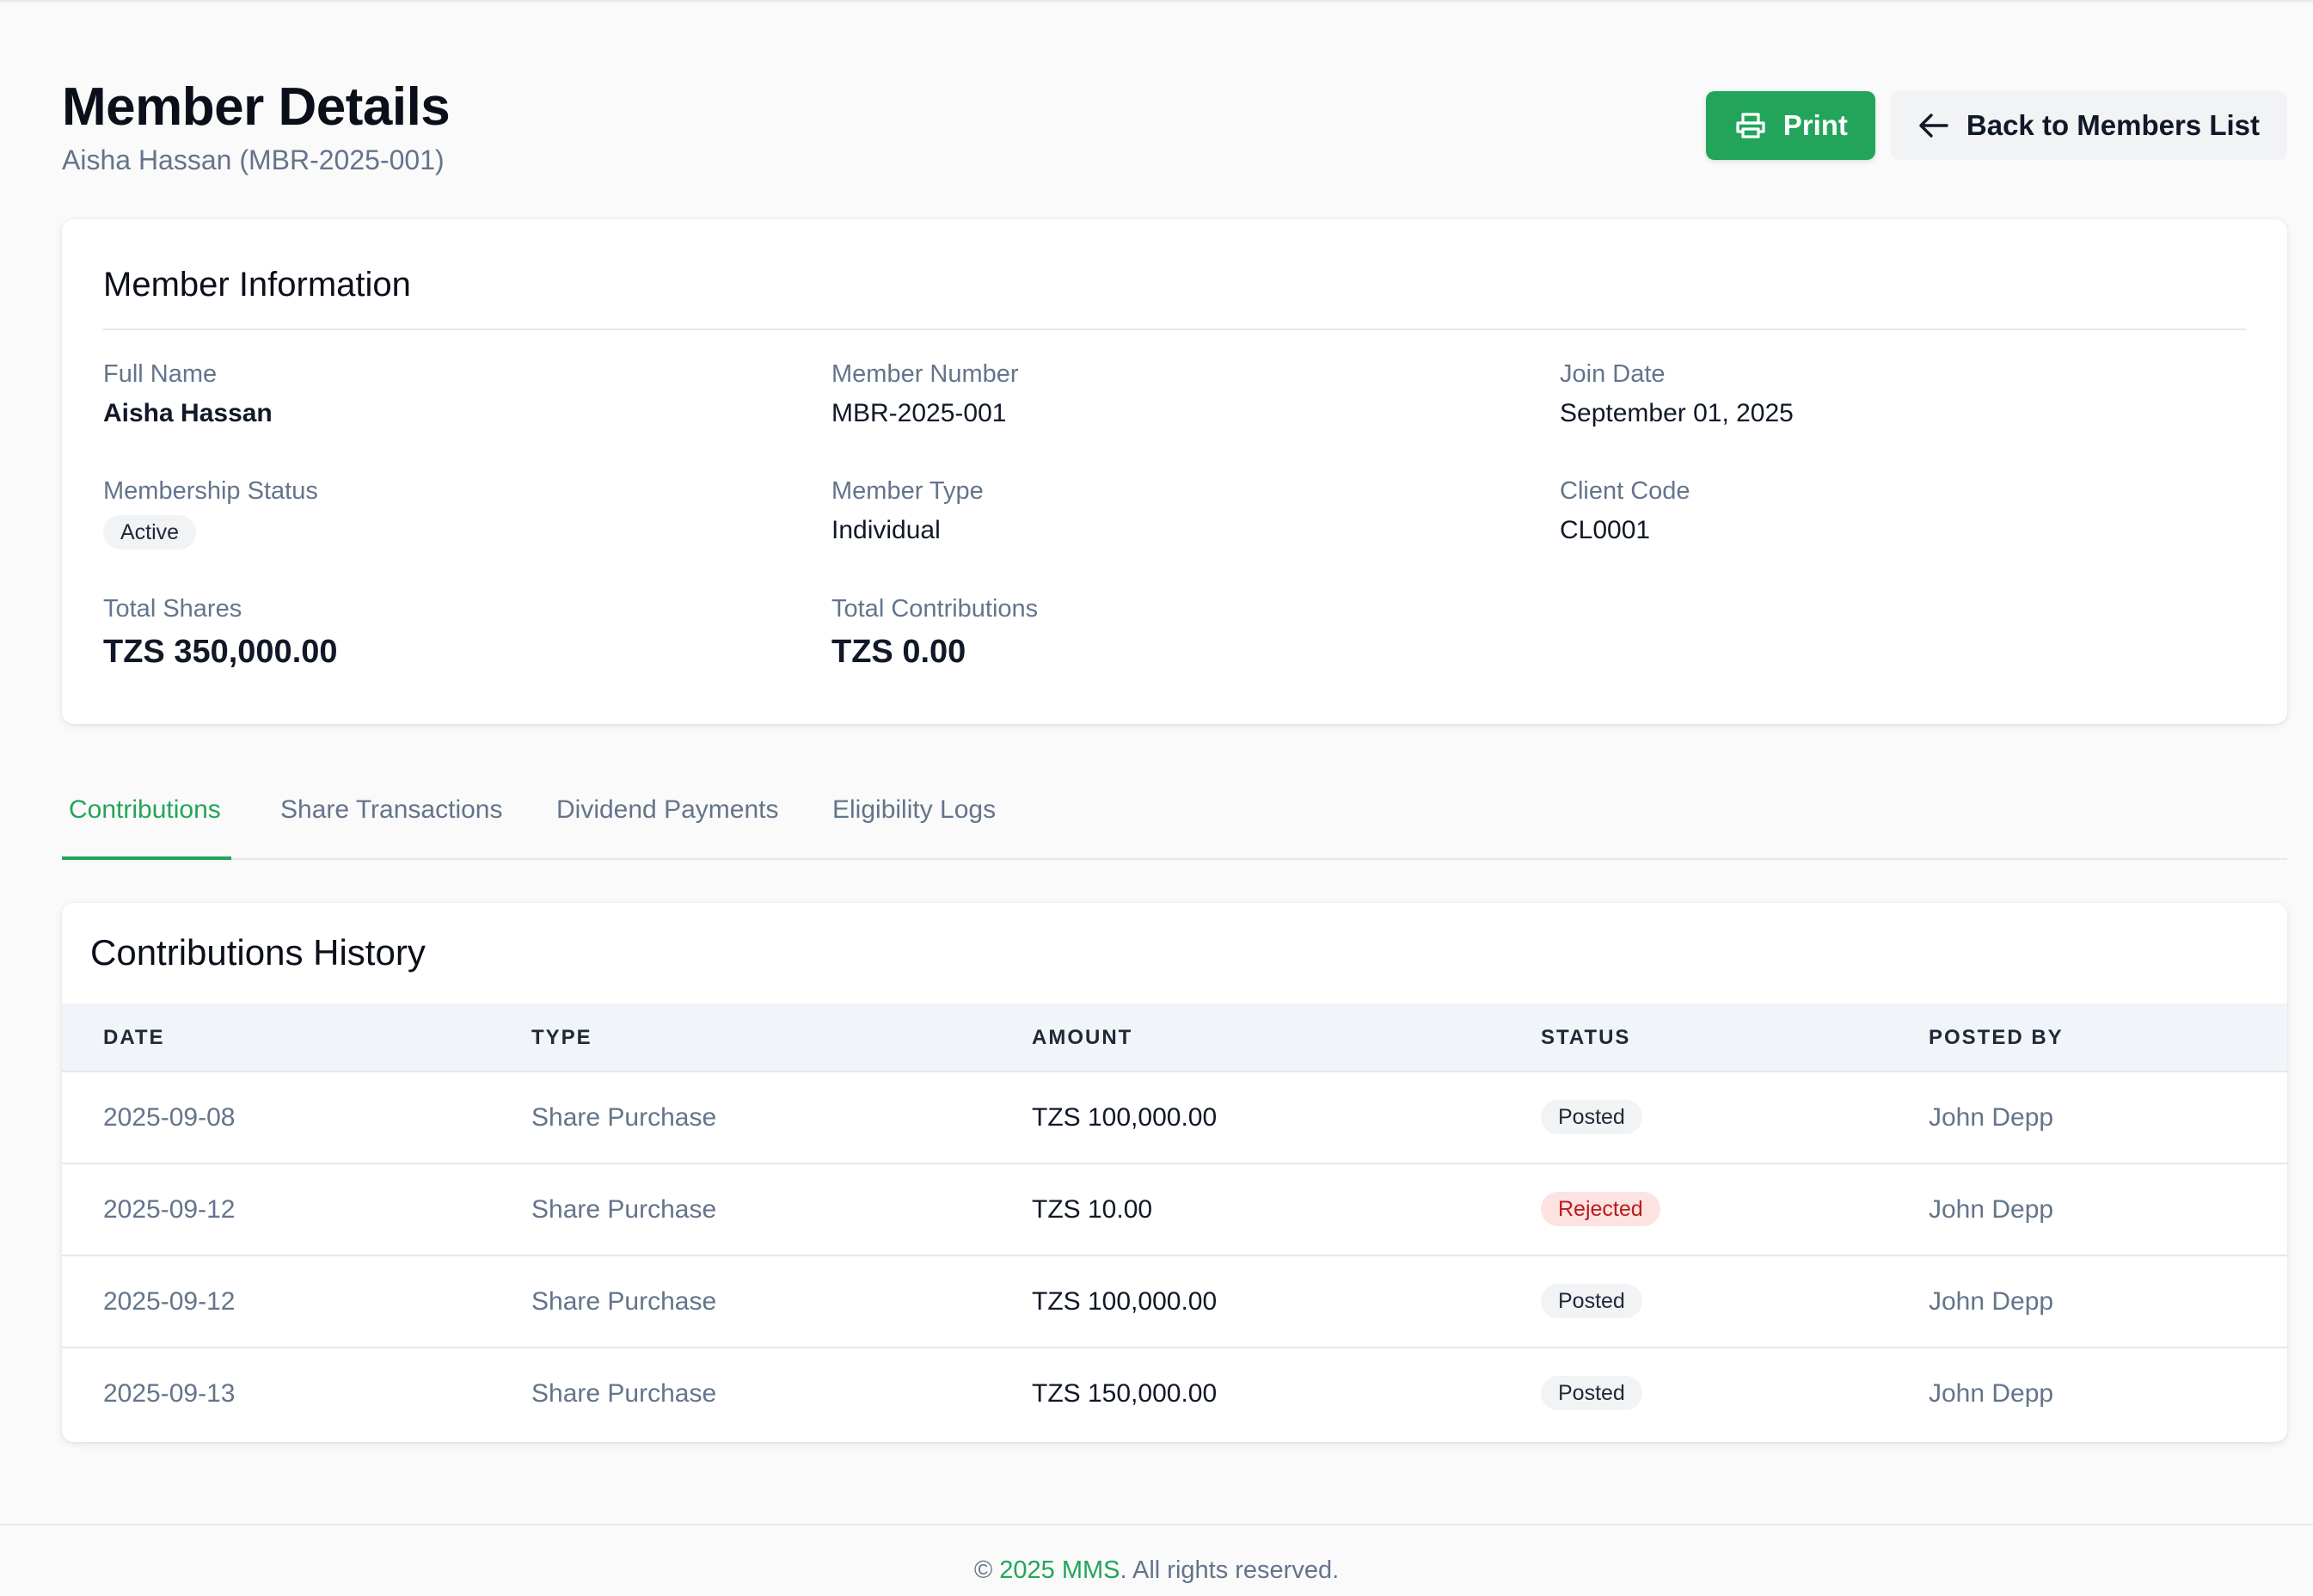  What do you see at coordinates (914, 810) in the screenshot?
I see `tab-eligibility-logs: Eligibility Logs` at bounding box center [914, 810].